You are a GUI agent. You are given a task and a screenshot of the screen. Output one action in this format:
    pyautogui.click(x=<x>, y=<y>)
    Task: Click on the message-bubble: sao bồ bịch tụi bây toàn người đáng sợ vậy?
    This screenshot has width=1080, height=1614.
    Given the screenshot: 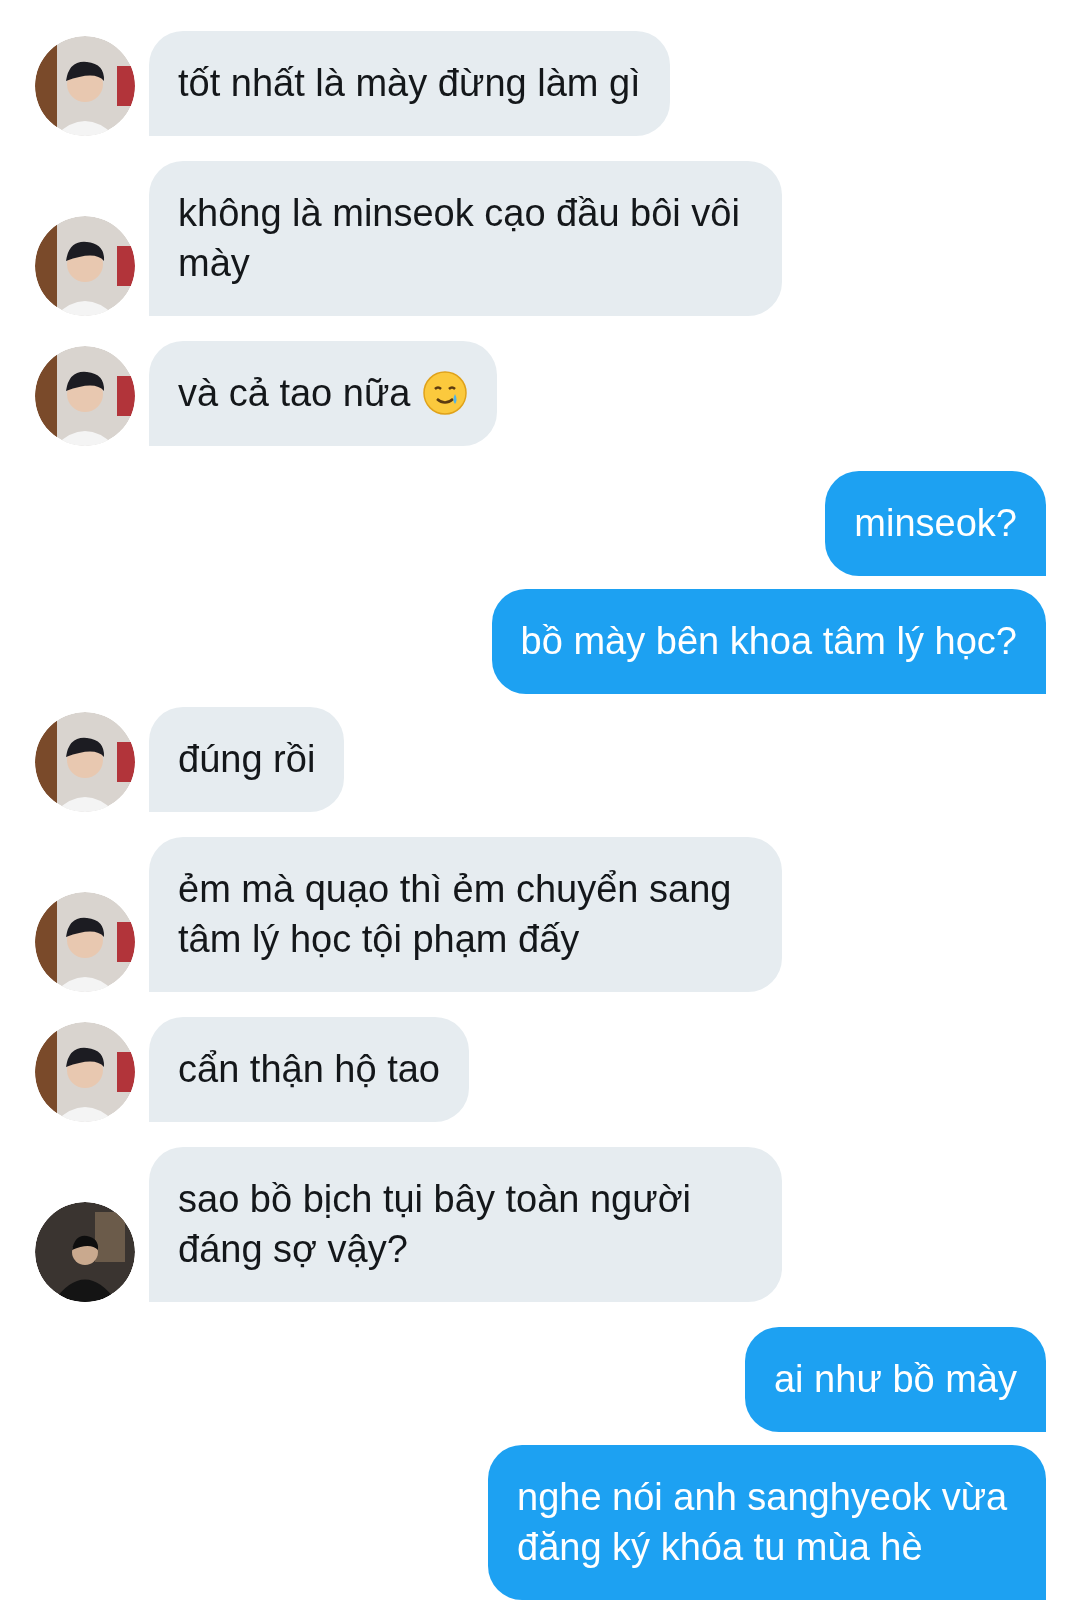 What is the action you would take?
    pyautogui.click(x=465, y=1224)
    